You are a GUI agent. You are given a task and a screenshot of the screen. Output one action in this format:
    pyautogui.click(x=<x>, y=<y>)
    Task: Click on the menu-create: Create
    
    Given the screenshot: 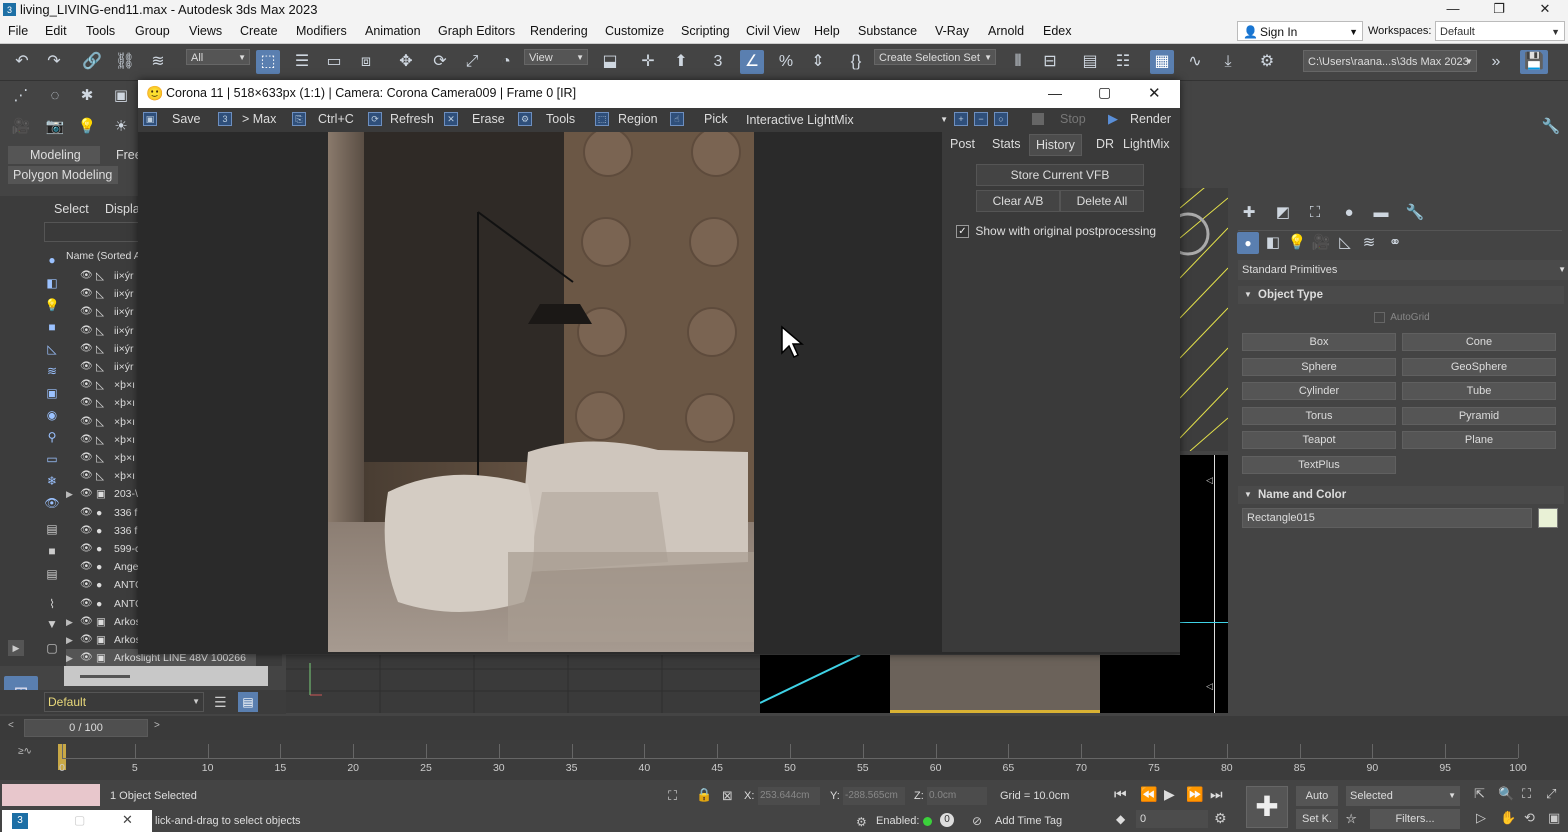 What is the action you would take?
    pyautogui.click(x=259, y=31)
    